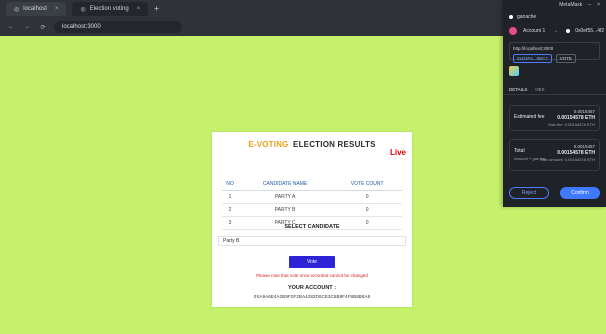 The height and width of the screenshot is (334, 606). I want to click on candidate-select-value: Party B, so click(231, 241).